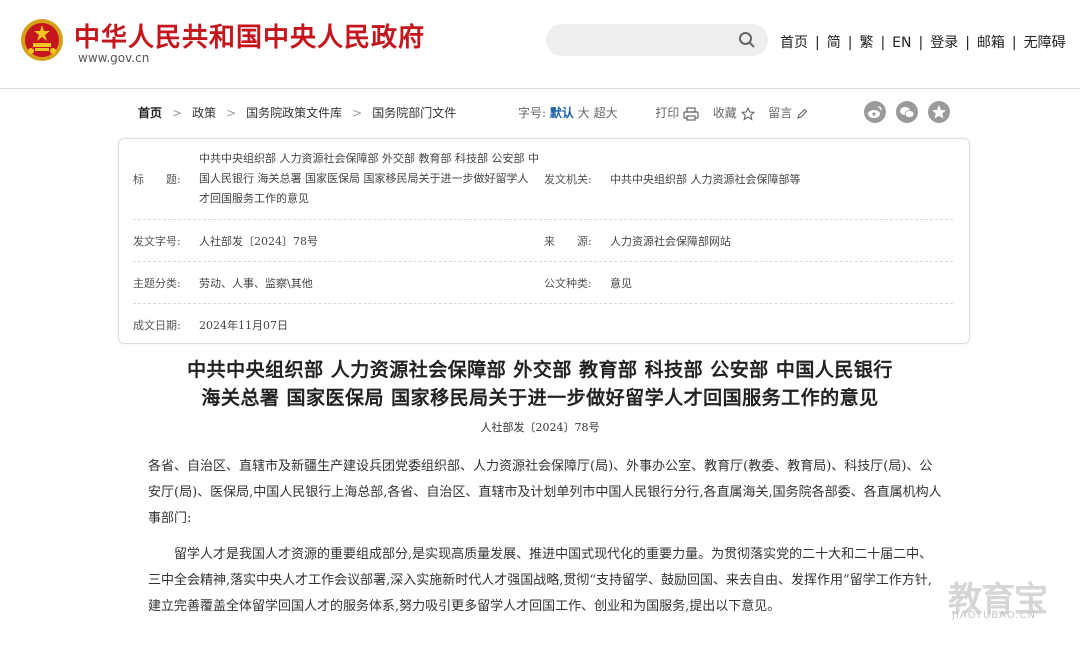 The height and width of the screenshot is (645, 1080). I want to click on reading-tools: 字号: 默认 大 超大 打印 收藏 留言, so click(663, 112).